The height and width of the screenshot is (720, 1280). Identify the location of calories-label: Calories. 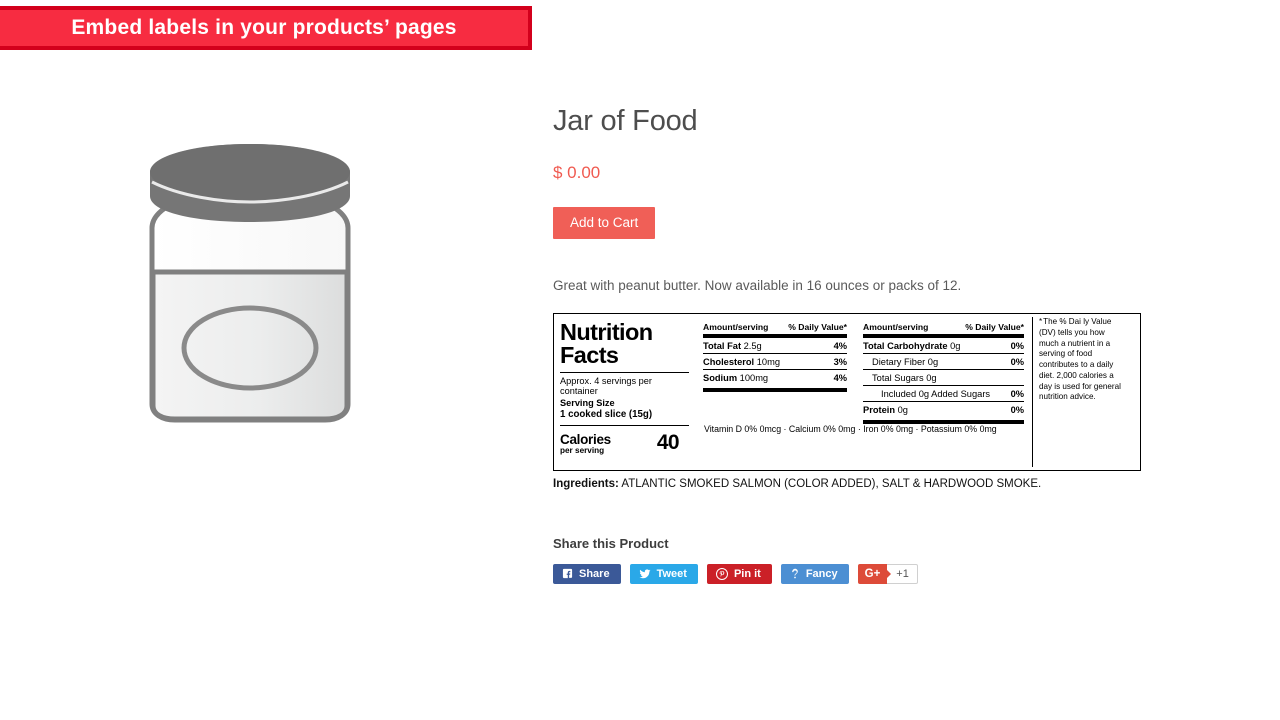
(585, 440).